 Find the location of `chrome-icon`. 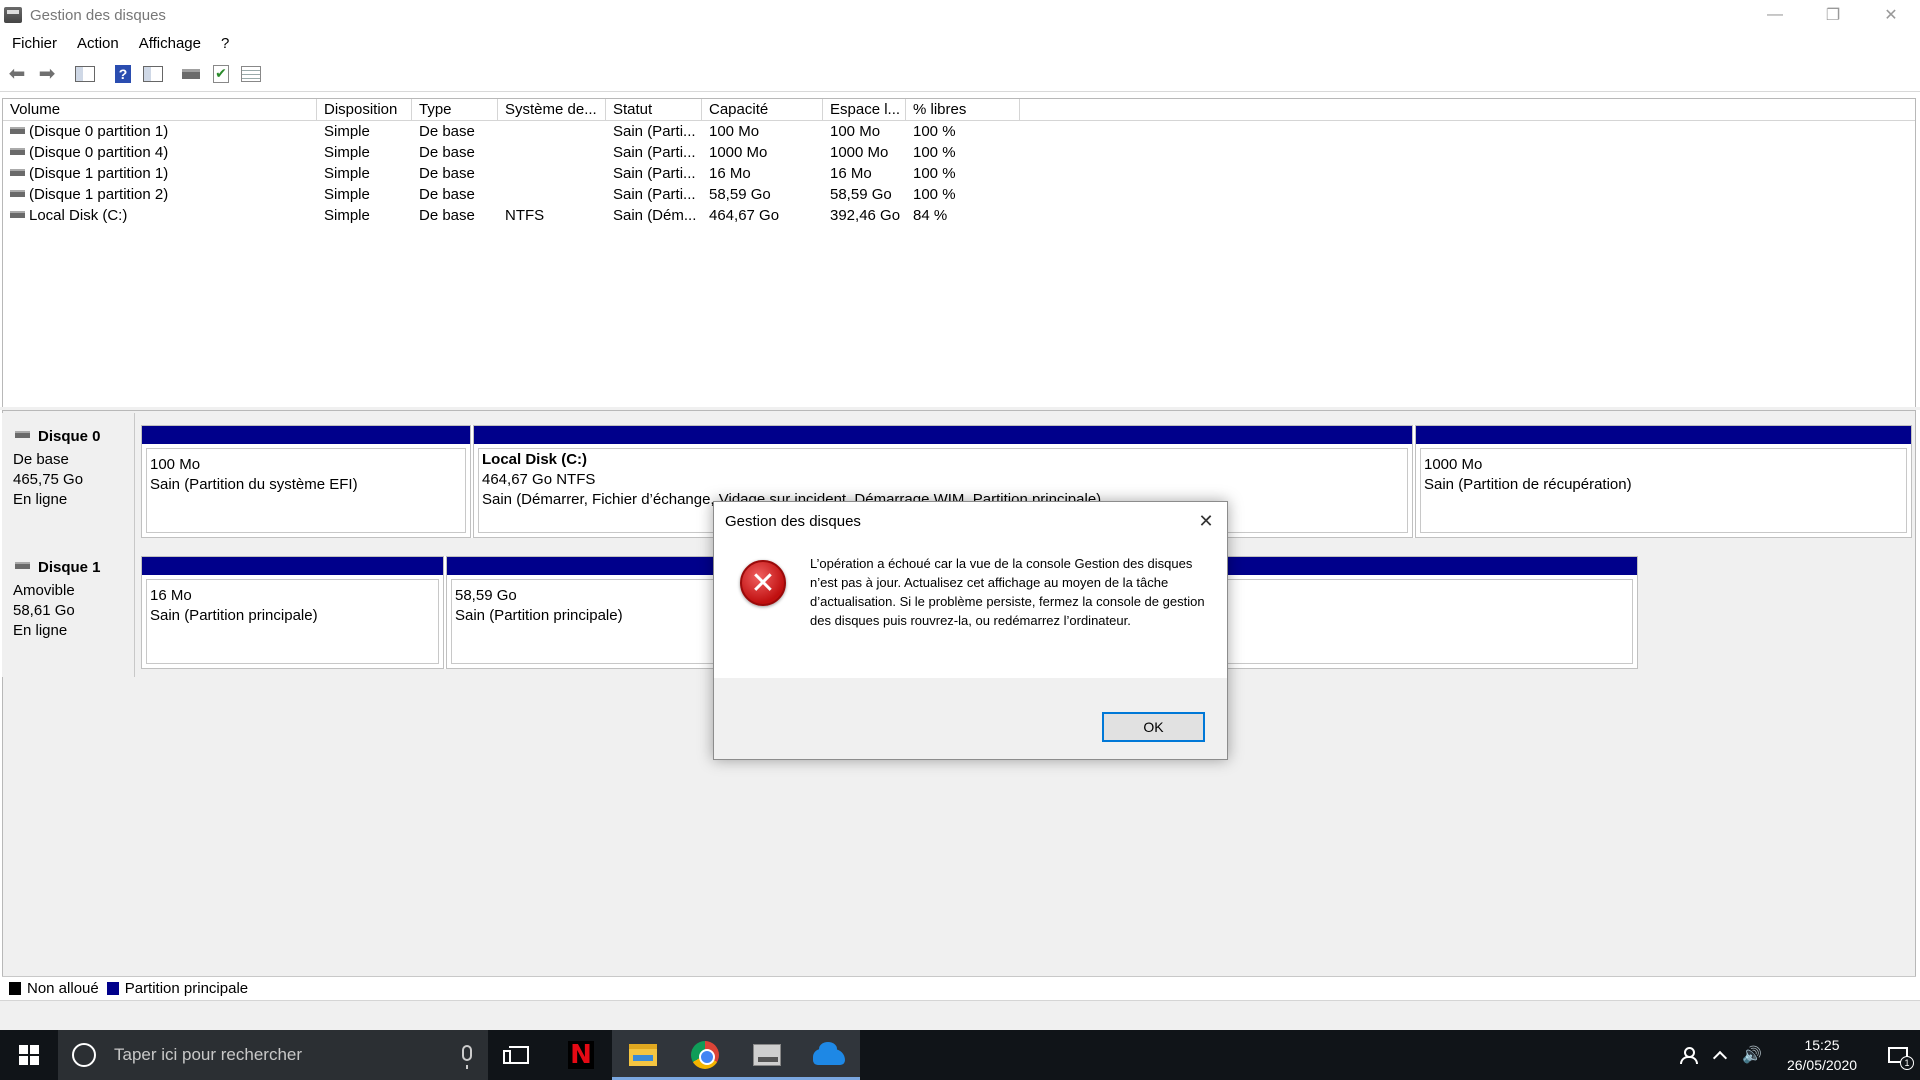

chrome-icon is located at coordinates (705, 1055).